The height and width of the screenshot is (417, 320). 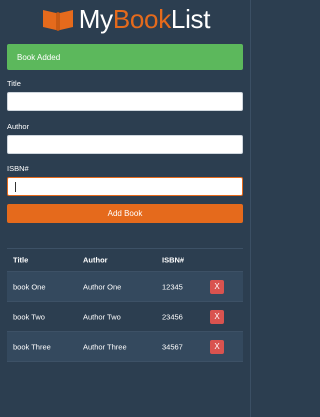 I want to click on text-caret, so click(x=15, y=187).